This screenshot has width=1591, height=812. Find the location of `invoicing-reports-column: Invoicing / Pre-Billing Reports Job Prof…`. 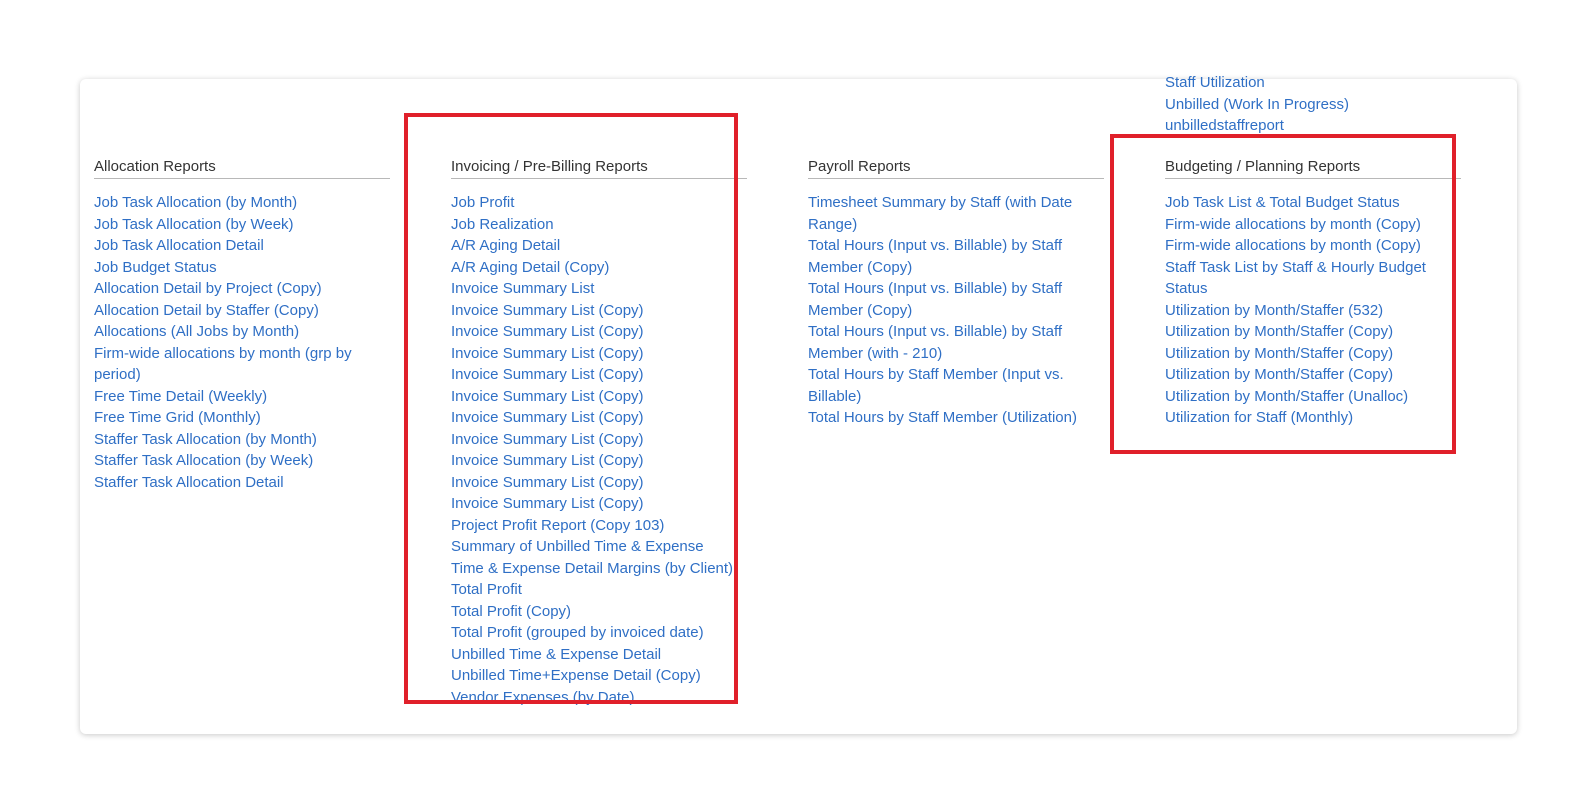

invoicing-reports-column: Invoicing / Pre-Billing Reports Job Prof… is located at coordinates (599, 432).